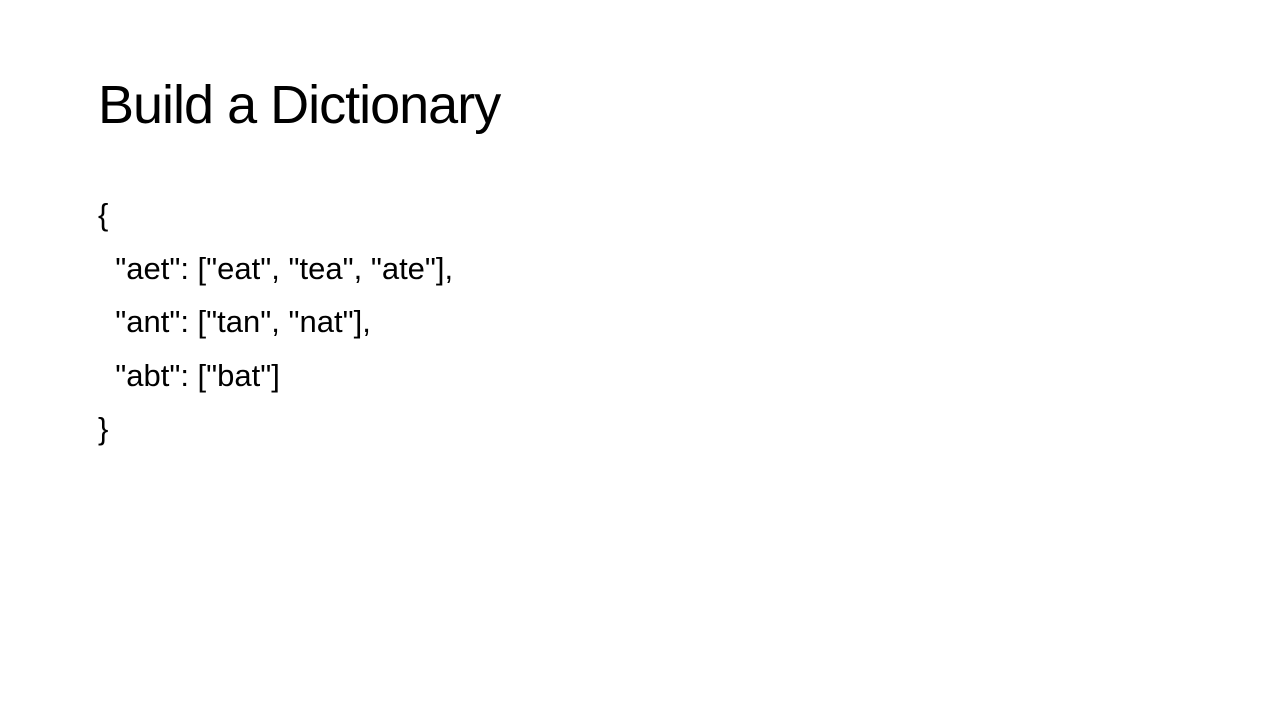 Image resolution: width=1280 pixels, height=720 pixels. What do you see at coordinates (189, 375) in the screenshot?
I see `code-line-abt-entry: "abt": ["bat"]` at bounding box center [189, 375].